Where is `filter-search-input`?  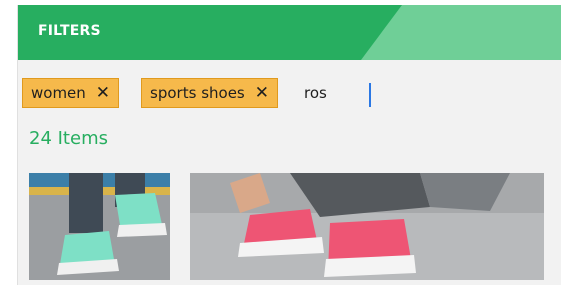 filter-search-input is located at coordinates (362, 93).